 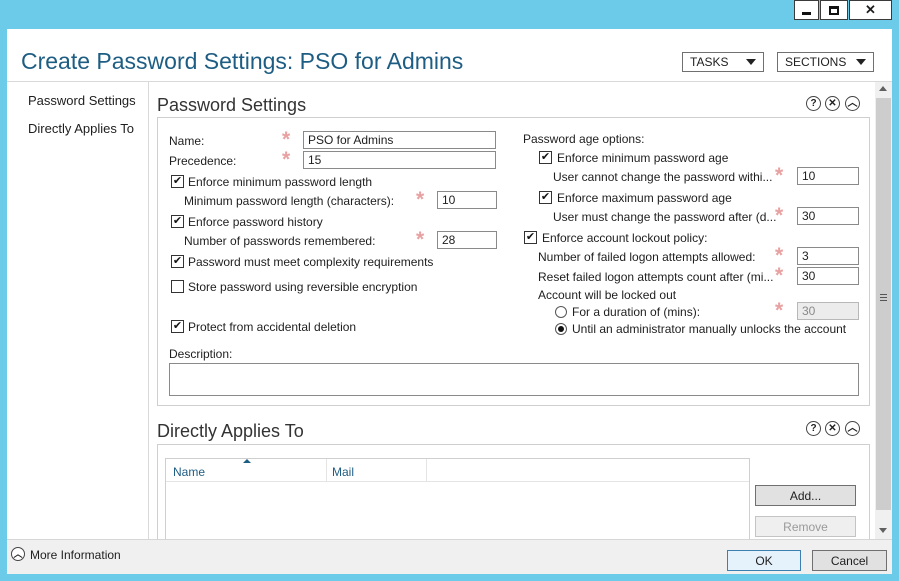 What do you see at coordinates (828, 216) in the screenshot?
I see `max-age-field: 30` at bounding box center [828, 216].